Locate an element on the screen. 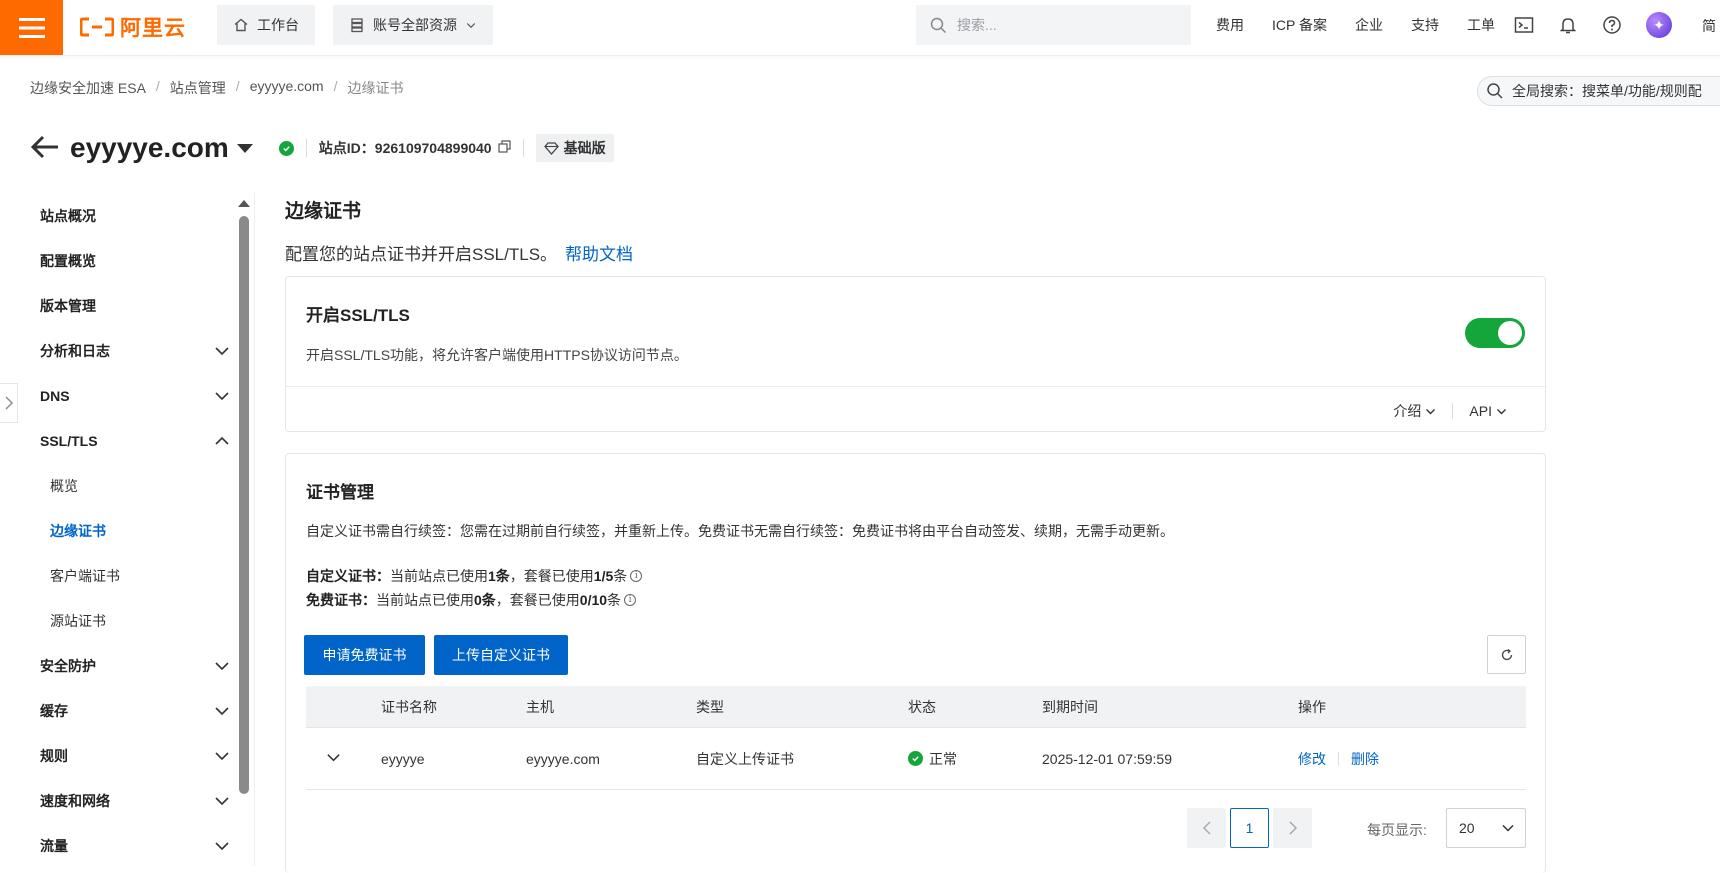 Image resolution: width=1720 pixels, height=873 pixels. sidebar-item-security: 安全防护 is located at coordinates (135, 666).